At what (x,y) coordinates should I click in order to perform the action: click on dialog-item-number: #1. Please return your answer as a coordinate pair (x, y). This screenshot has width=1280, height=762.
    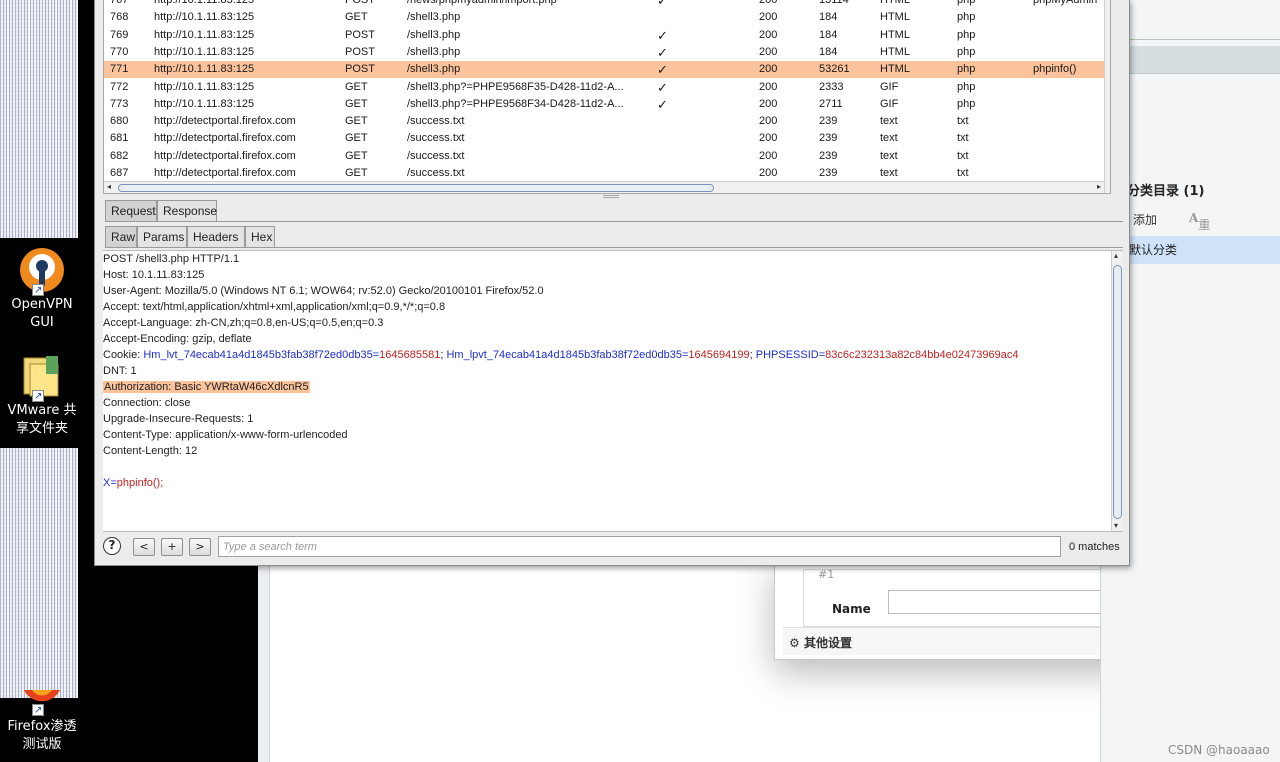
    Looking at the image, I should click on (826, 574).